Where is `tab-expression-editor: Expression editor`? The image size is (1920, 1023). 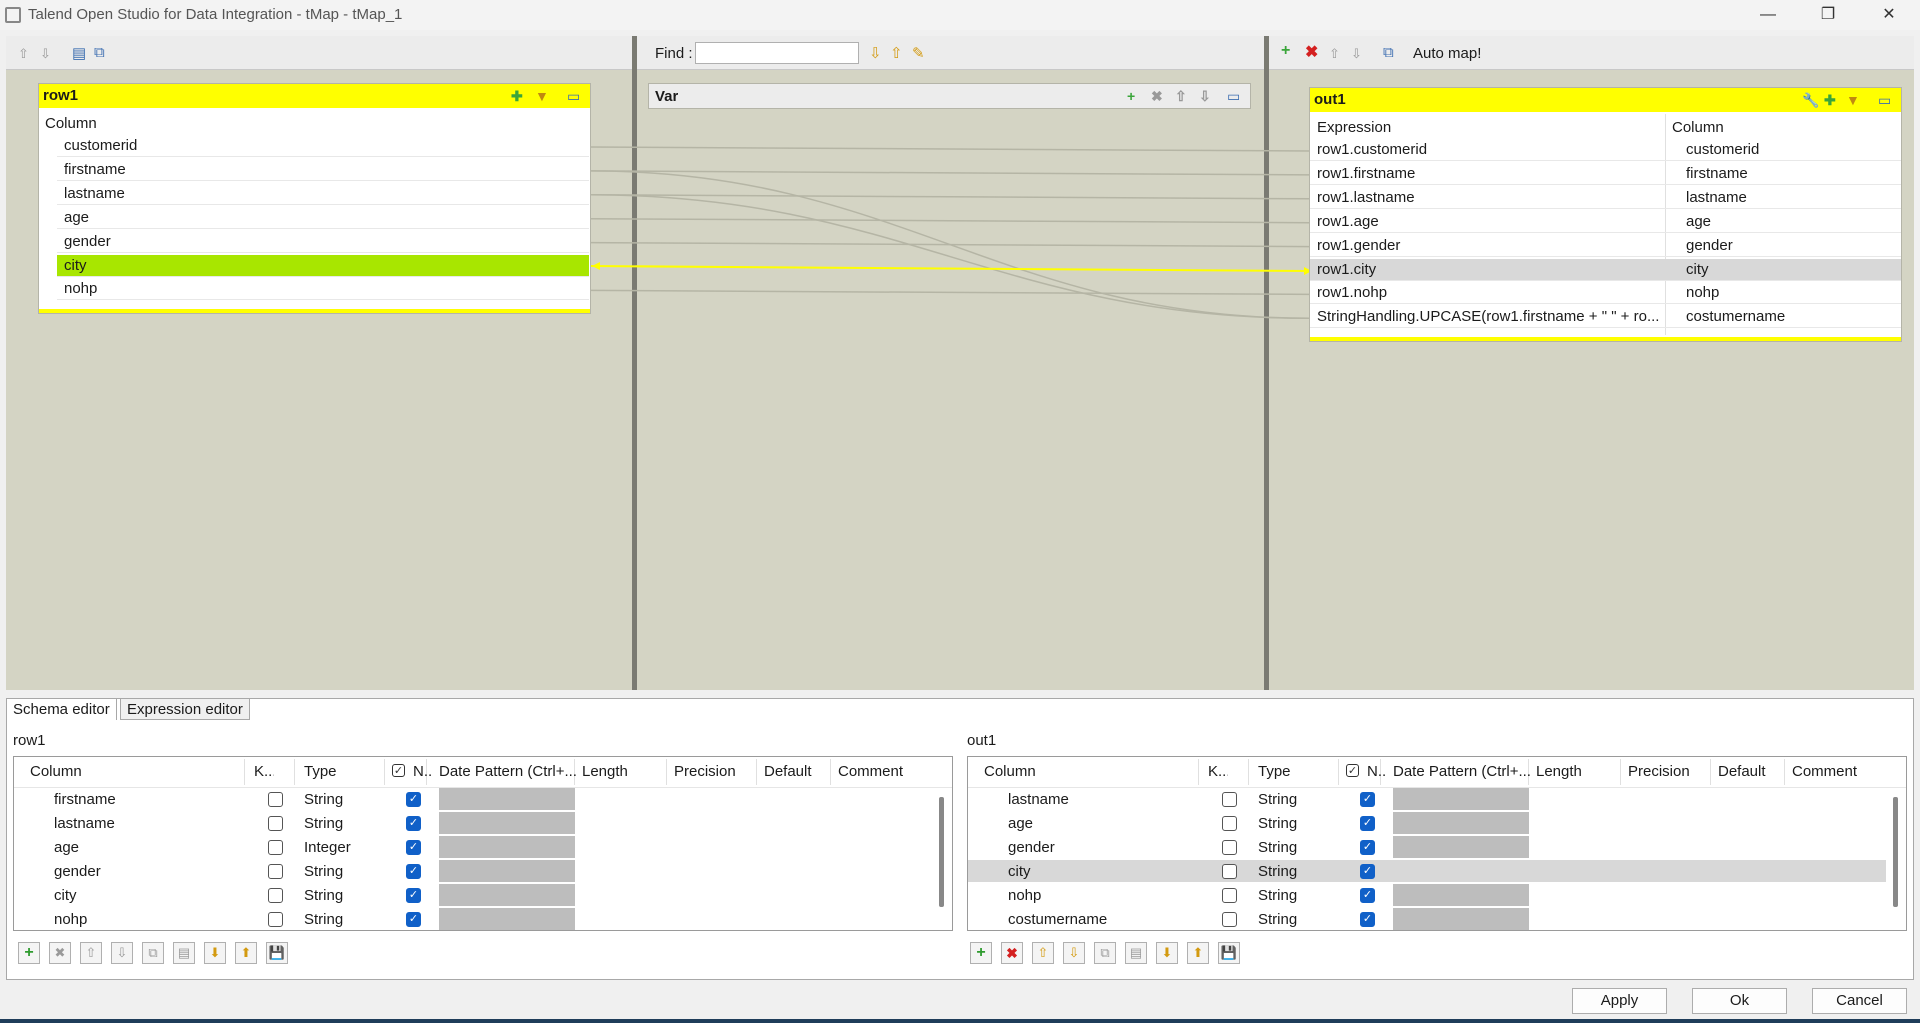
tab-expression-editor: Expression editor is located at coordinates (185, 709).